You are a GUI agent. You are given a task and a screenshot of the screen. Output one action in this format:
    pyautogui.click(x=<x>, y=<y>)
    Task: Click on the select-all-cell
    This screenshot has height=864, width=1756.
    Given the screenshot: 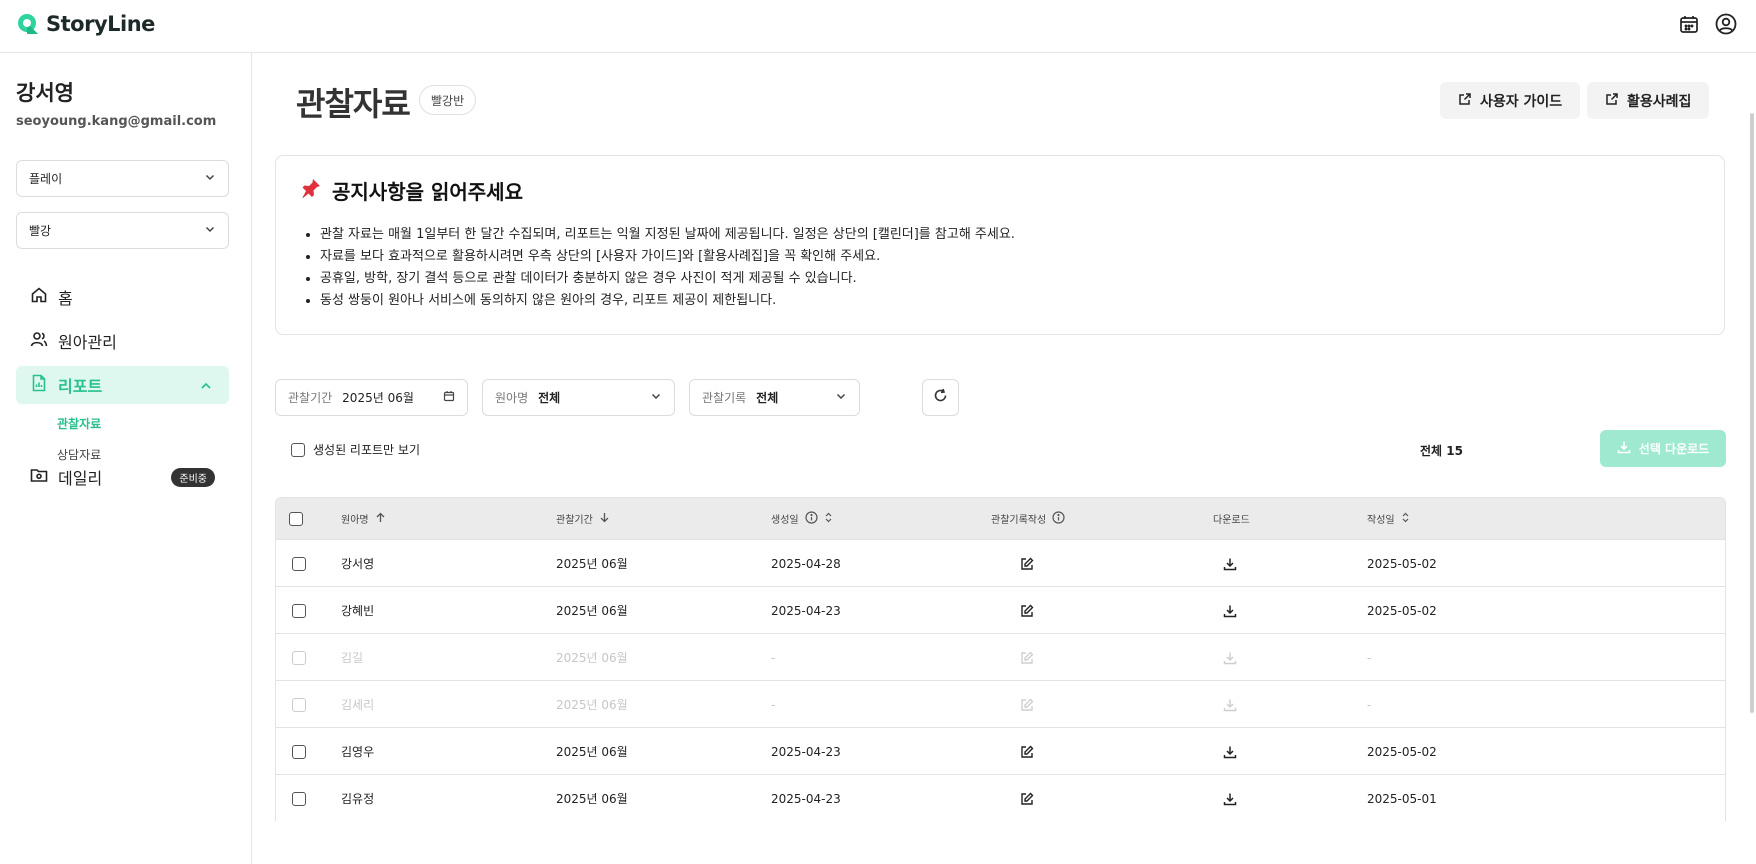 What is the action you would take?
    pyautogui.click(x=296, y=518)
    